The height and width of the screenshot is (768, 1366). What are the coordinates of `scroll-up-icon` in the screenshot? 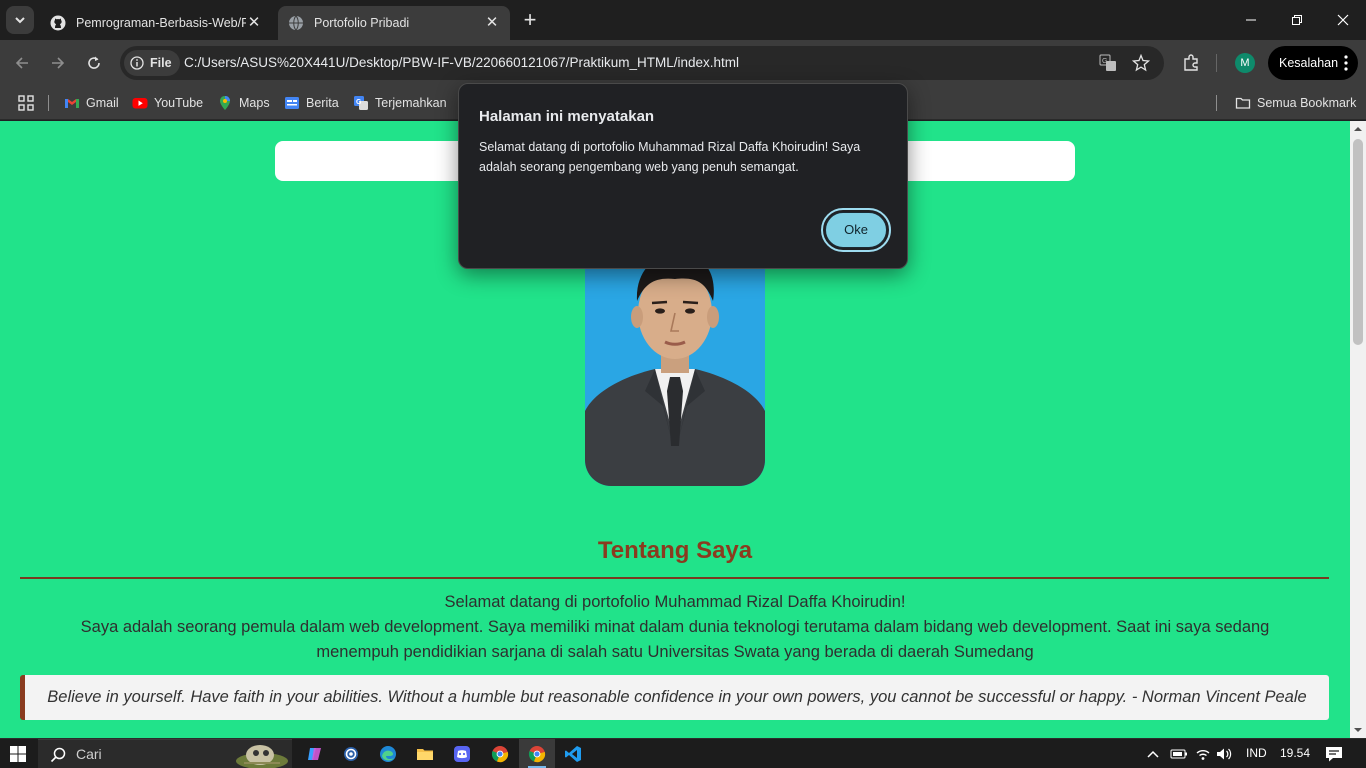 It's located at (1358, 129).